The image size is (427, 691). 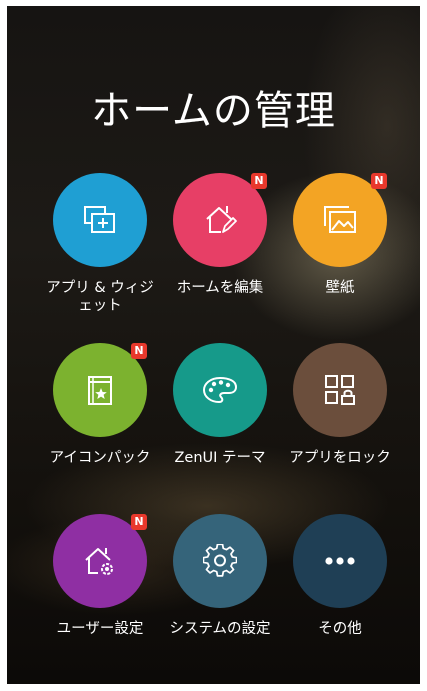 I want to click on tile-more: その他, so click(x=340, y=576).